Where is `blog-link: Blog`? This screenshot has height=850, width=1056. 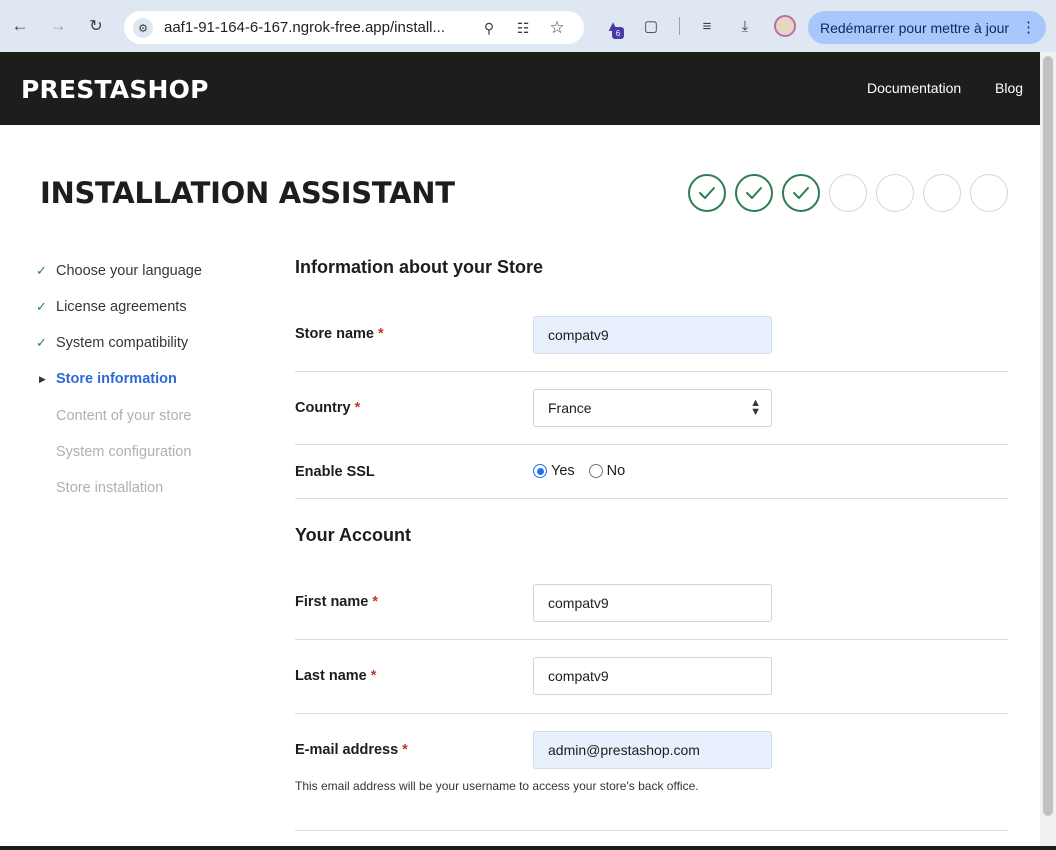 blog-link: Blog is located at coordinates (1009, 88).